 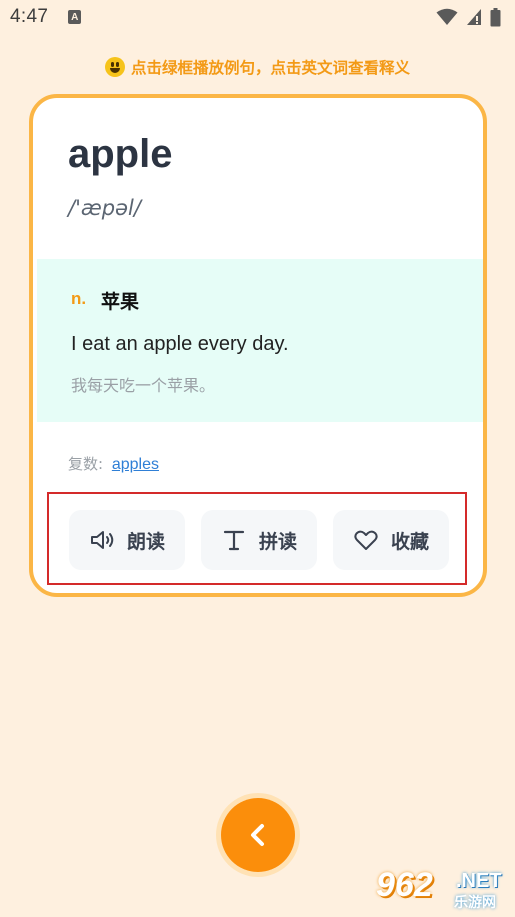 What do you see at coordinates (79, 298) in the screenshot?
I see `part-of-speech: n.` at bounding box center [79, 298].